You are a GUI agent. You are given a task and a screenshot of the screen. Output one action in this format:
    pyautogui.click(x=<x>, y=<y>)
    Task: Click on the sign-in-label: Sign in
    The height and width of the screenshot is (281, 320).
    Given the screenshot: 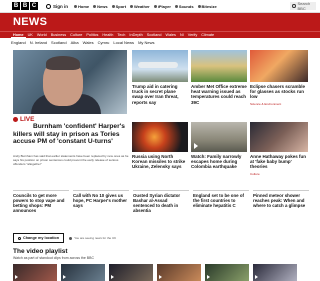 What is the action you would take?
    pyautogui.click(x=60, y=6)
    